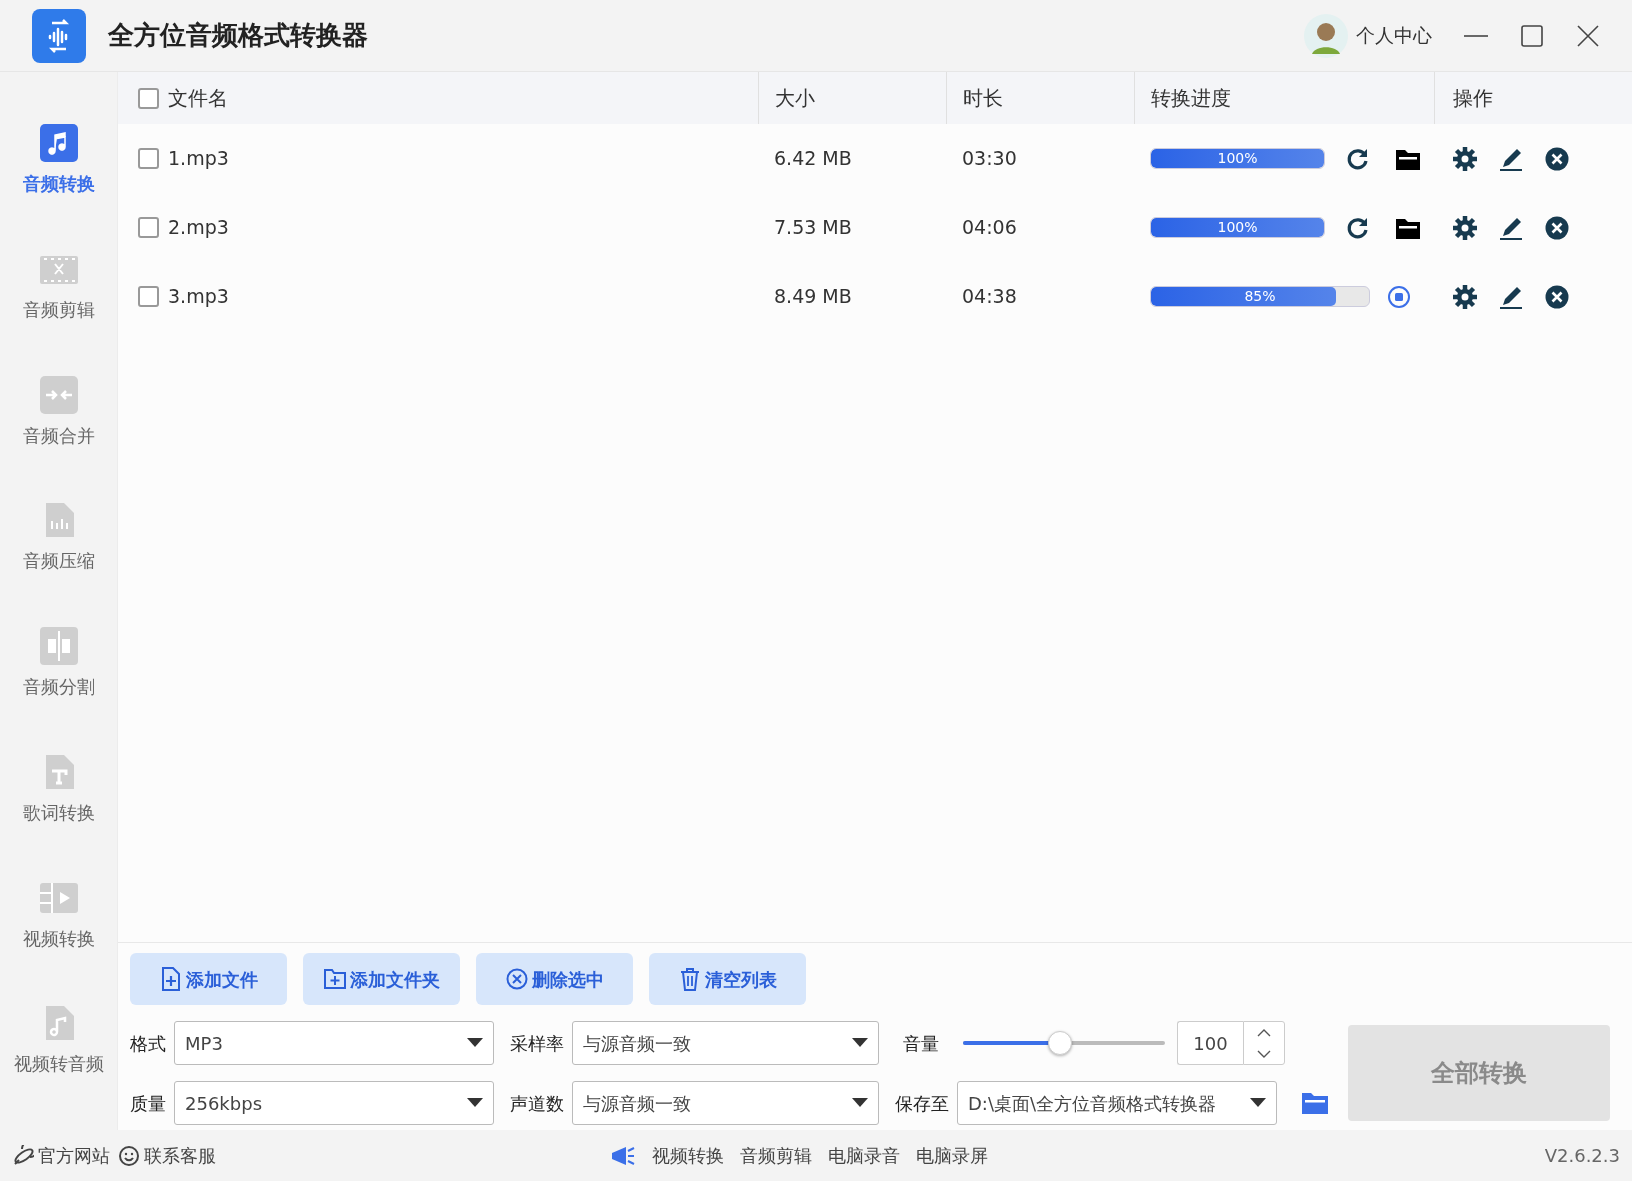 This screenshot has height=1181, width=1632. Describe the element at coordinates (208, 979) in the screenshot. I see `add-file-button: 添加文件` at that location.